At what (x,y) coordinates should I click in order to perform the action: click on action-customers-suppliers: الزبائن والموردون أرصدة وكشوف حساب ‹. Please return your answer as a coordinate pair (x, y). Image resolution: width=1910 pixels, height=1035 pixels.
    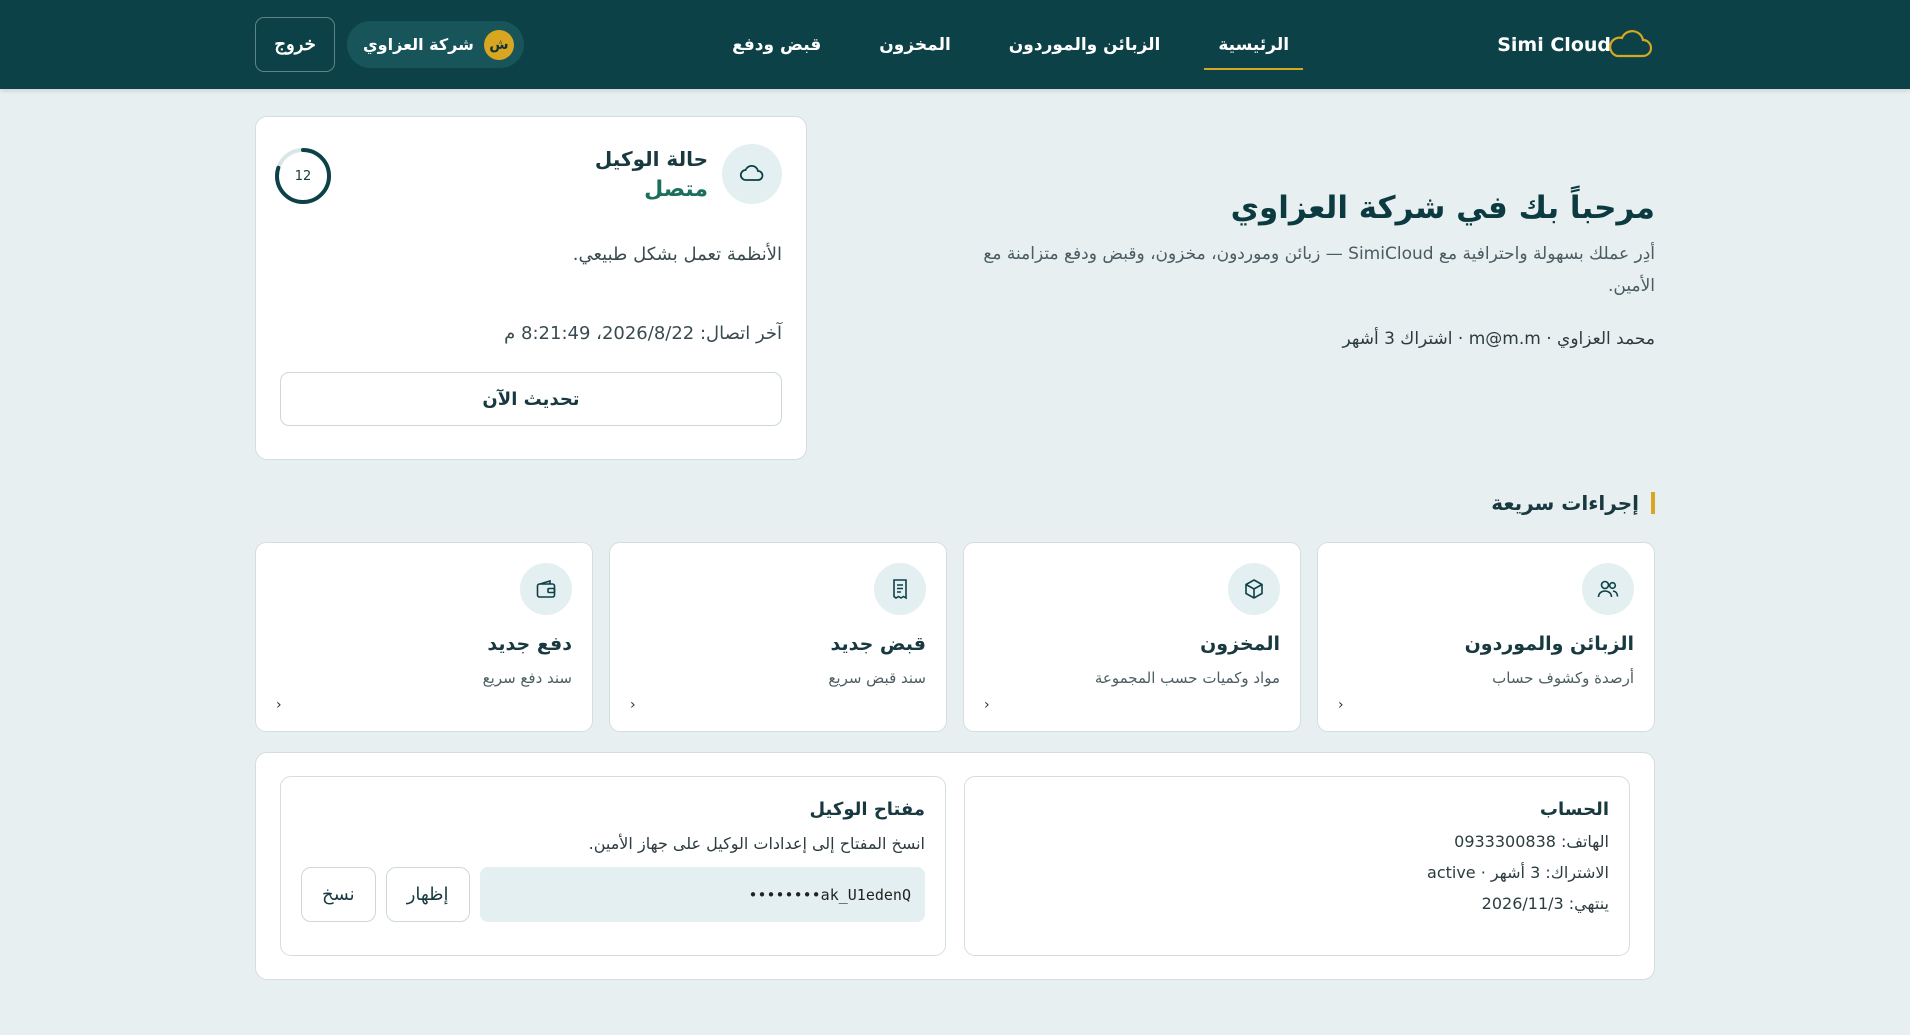
    Looking at the image, I should click on (1486, 637).